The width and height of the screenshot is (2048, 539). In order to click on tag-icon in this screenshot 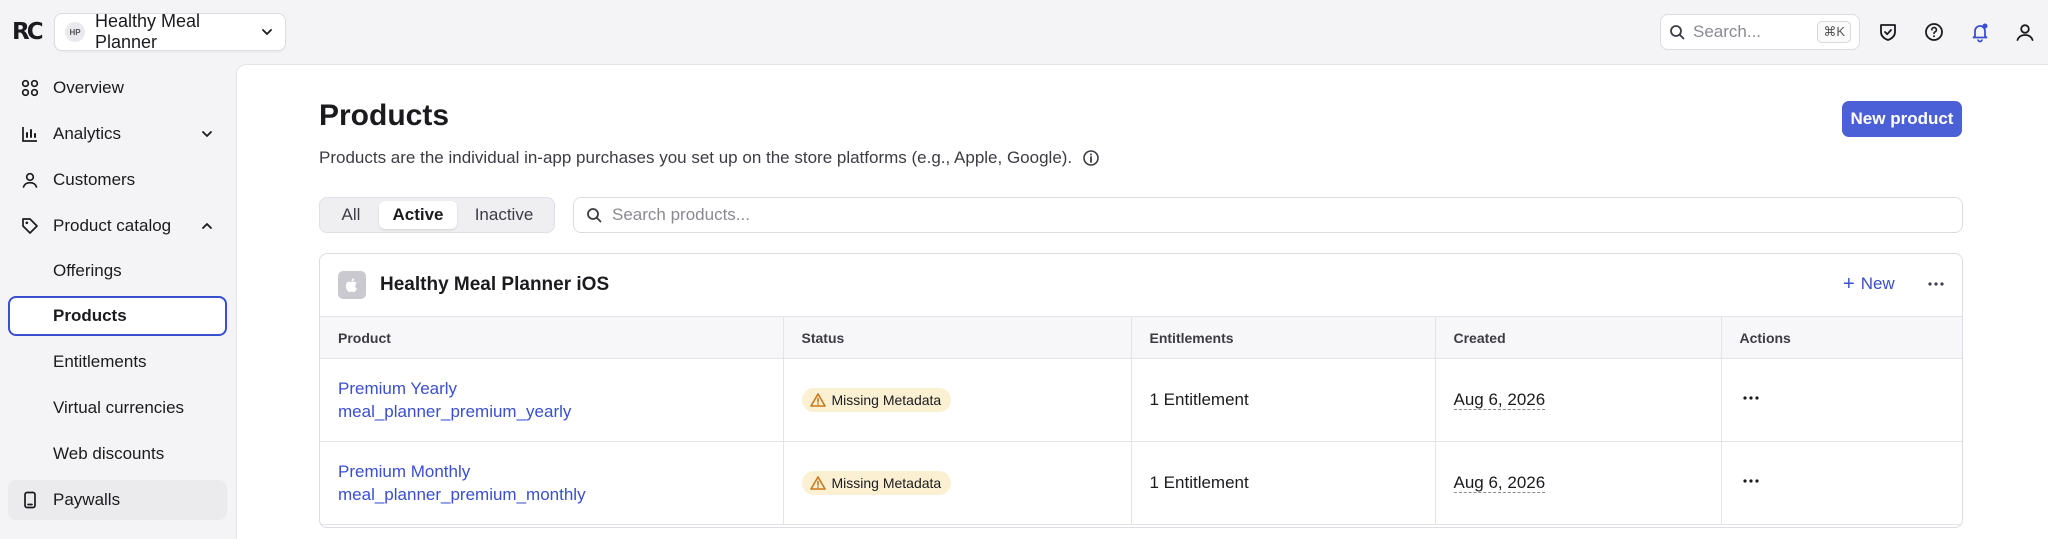, I will do `click(30, 226)`.